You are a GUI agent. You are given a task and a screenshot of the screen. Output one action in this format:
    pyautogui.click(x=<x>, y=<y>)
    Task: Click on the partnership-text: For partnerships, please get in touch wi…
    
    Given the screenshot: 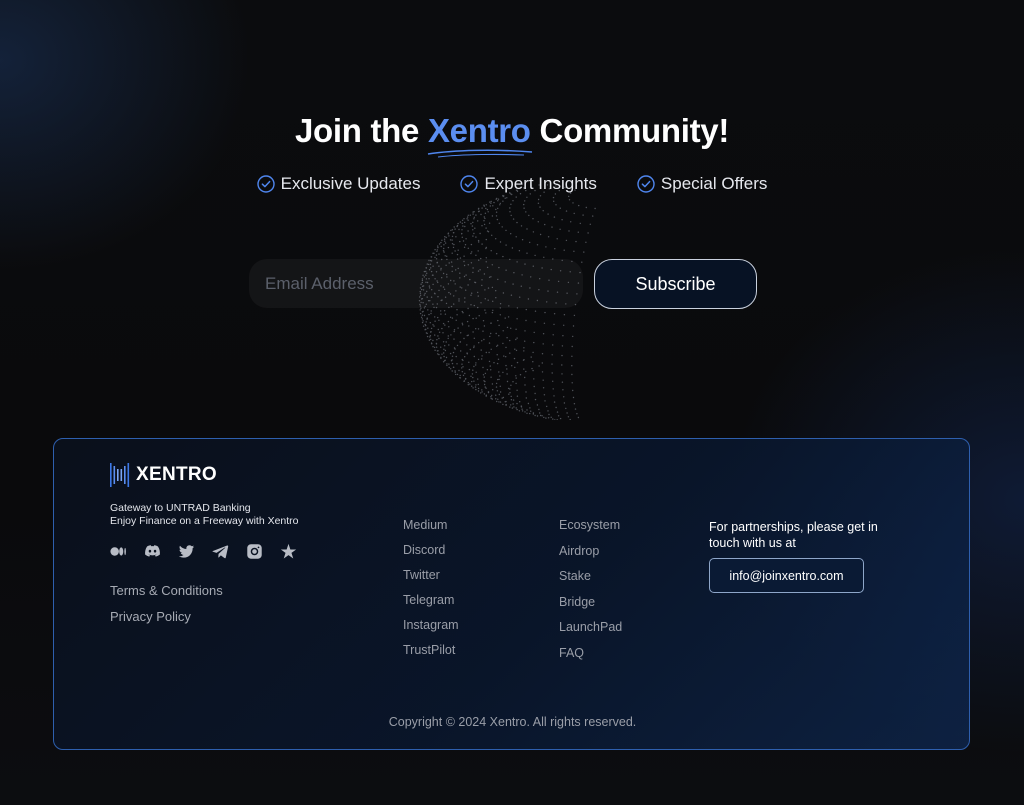 What is the action you would take?
    pyautogui.click(x=793, y=535)
    